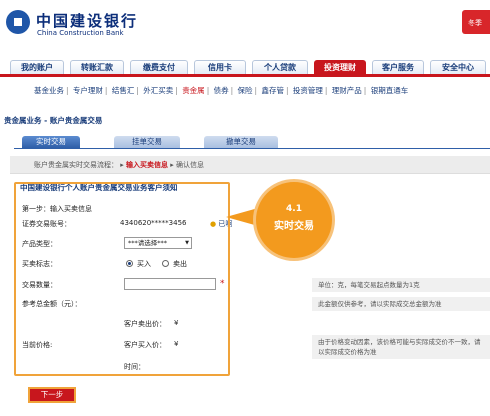 The height and width of the screenshot is (416, 490). Describe the element at coordinates (340, 67) in the screenshot. I see `tab-investment: 投资理财` at that location.